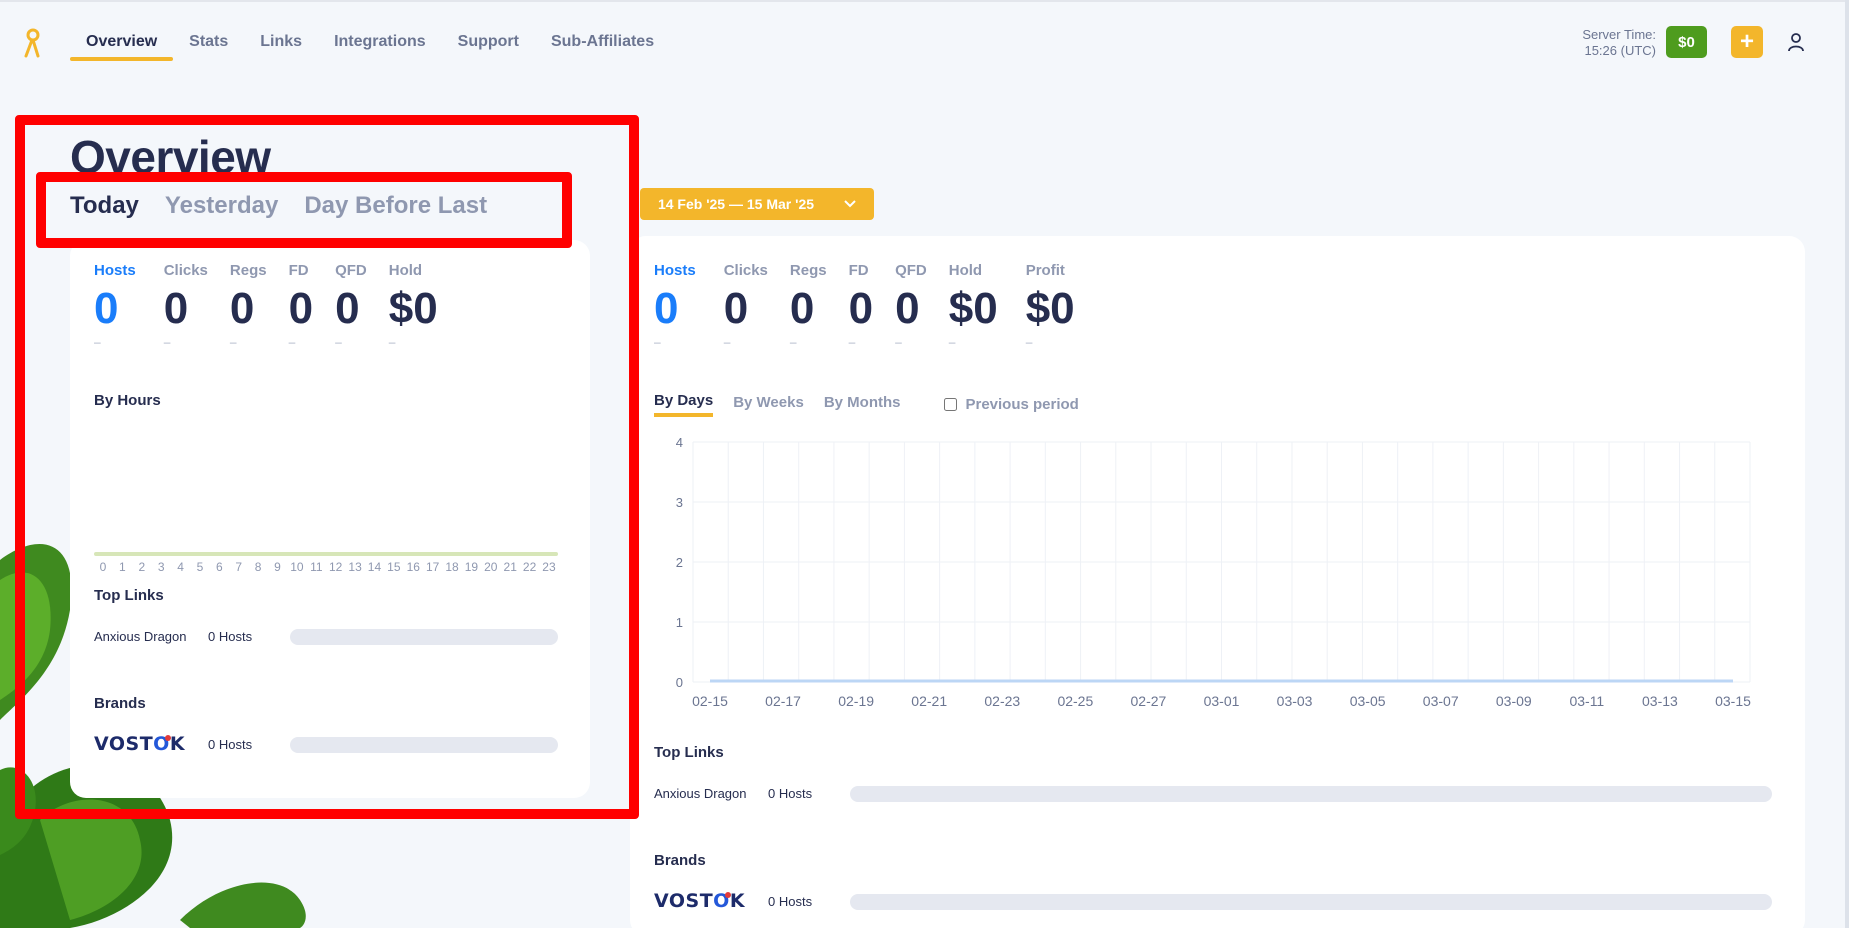  What do you see at coordinates (355, 567) in the screenshot?
I see `hour-tick-label: 13` at bounding box center [355, 567].